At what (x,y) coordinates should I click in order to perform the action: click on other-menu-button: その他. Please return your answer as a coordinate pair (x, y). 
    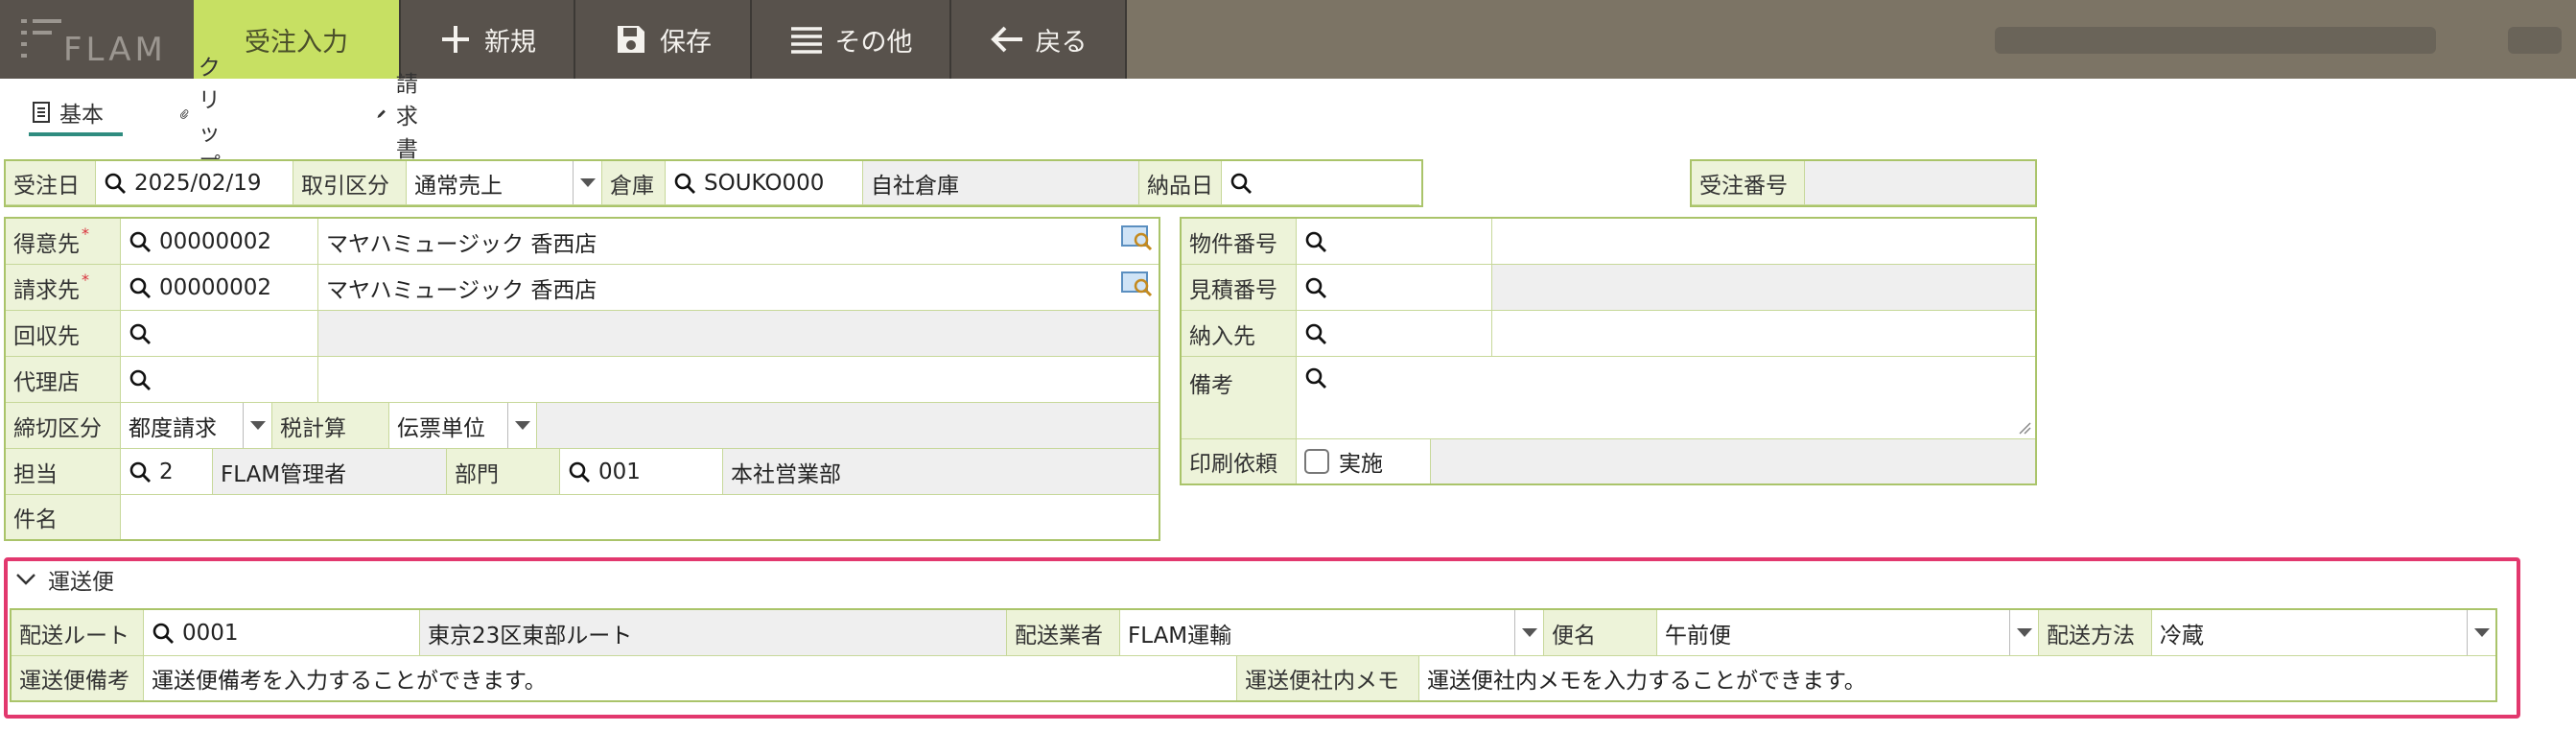
    Looking at the image, I should click on (851, 39).